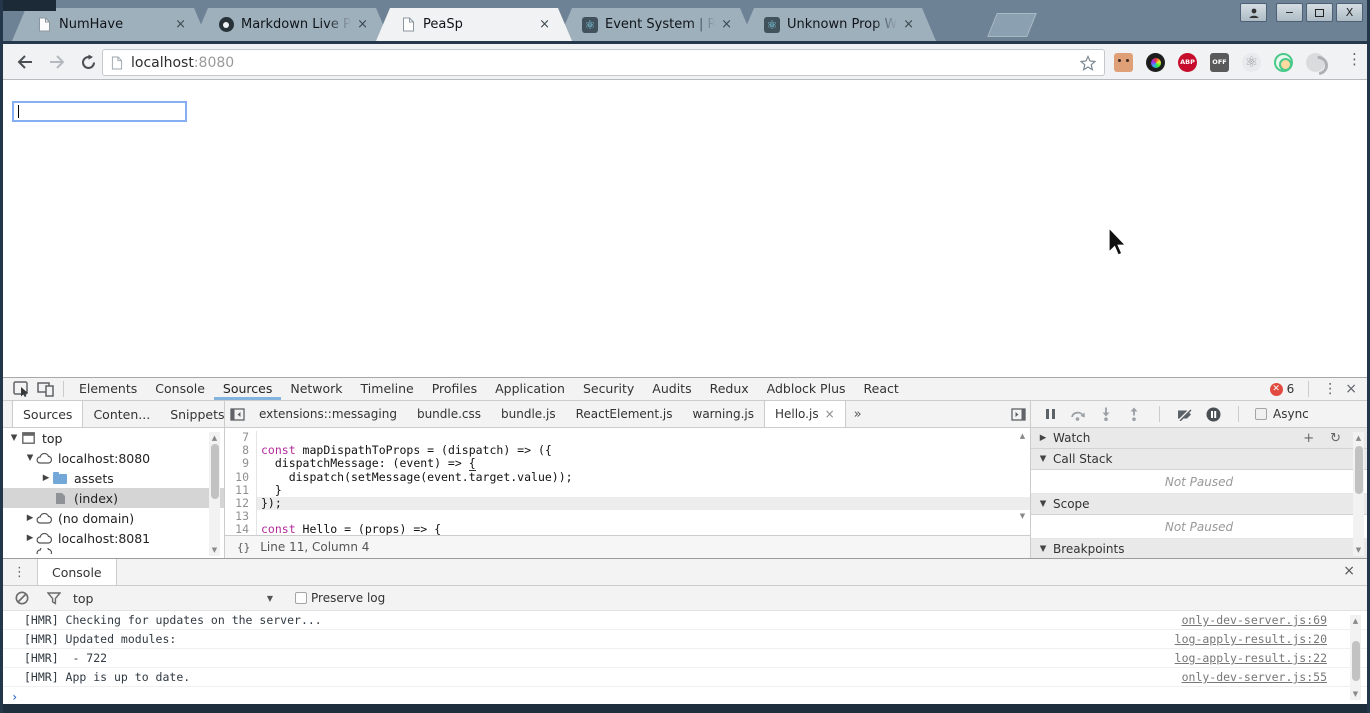 This screenshot has height=713, width=1370. What do you see at coordinates (858, 414) in the screenshot?
I see `more-tabs-icon: »` at bounding box center [858, 414].